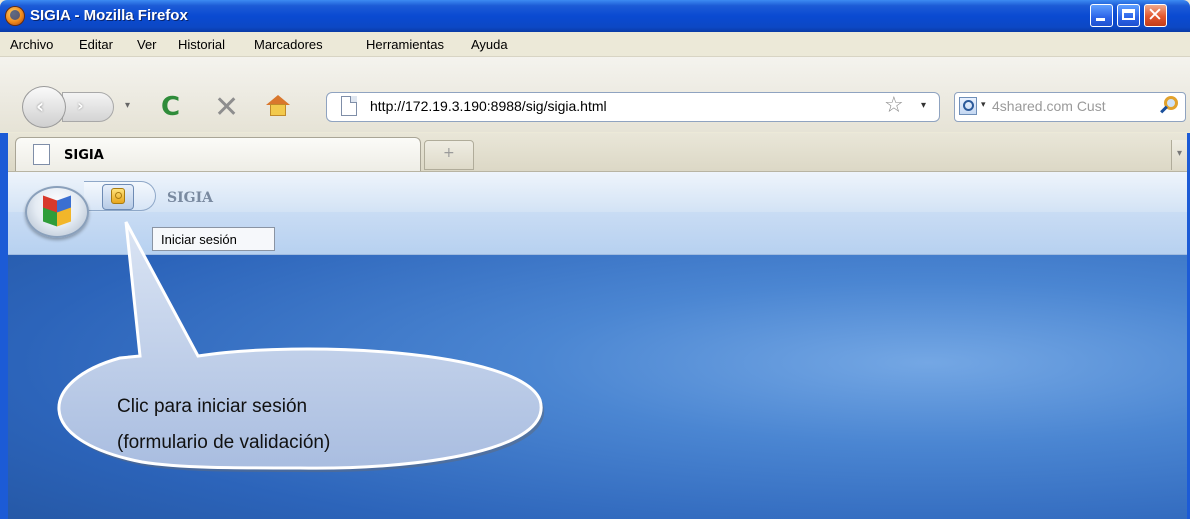 The image size is (1190, 519). I want to click on callout-line-2: (formulario de validación), so click(224, 442).